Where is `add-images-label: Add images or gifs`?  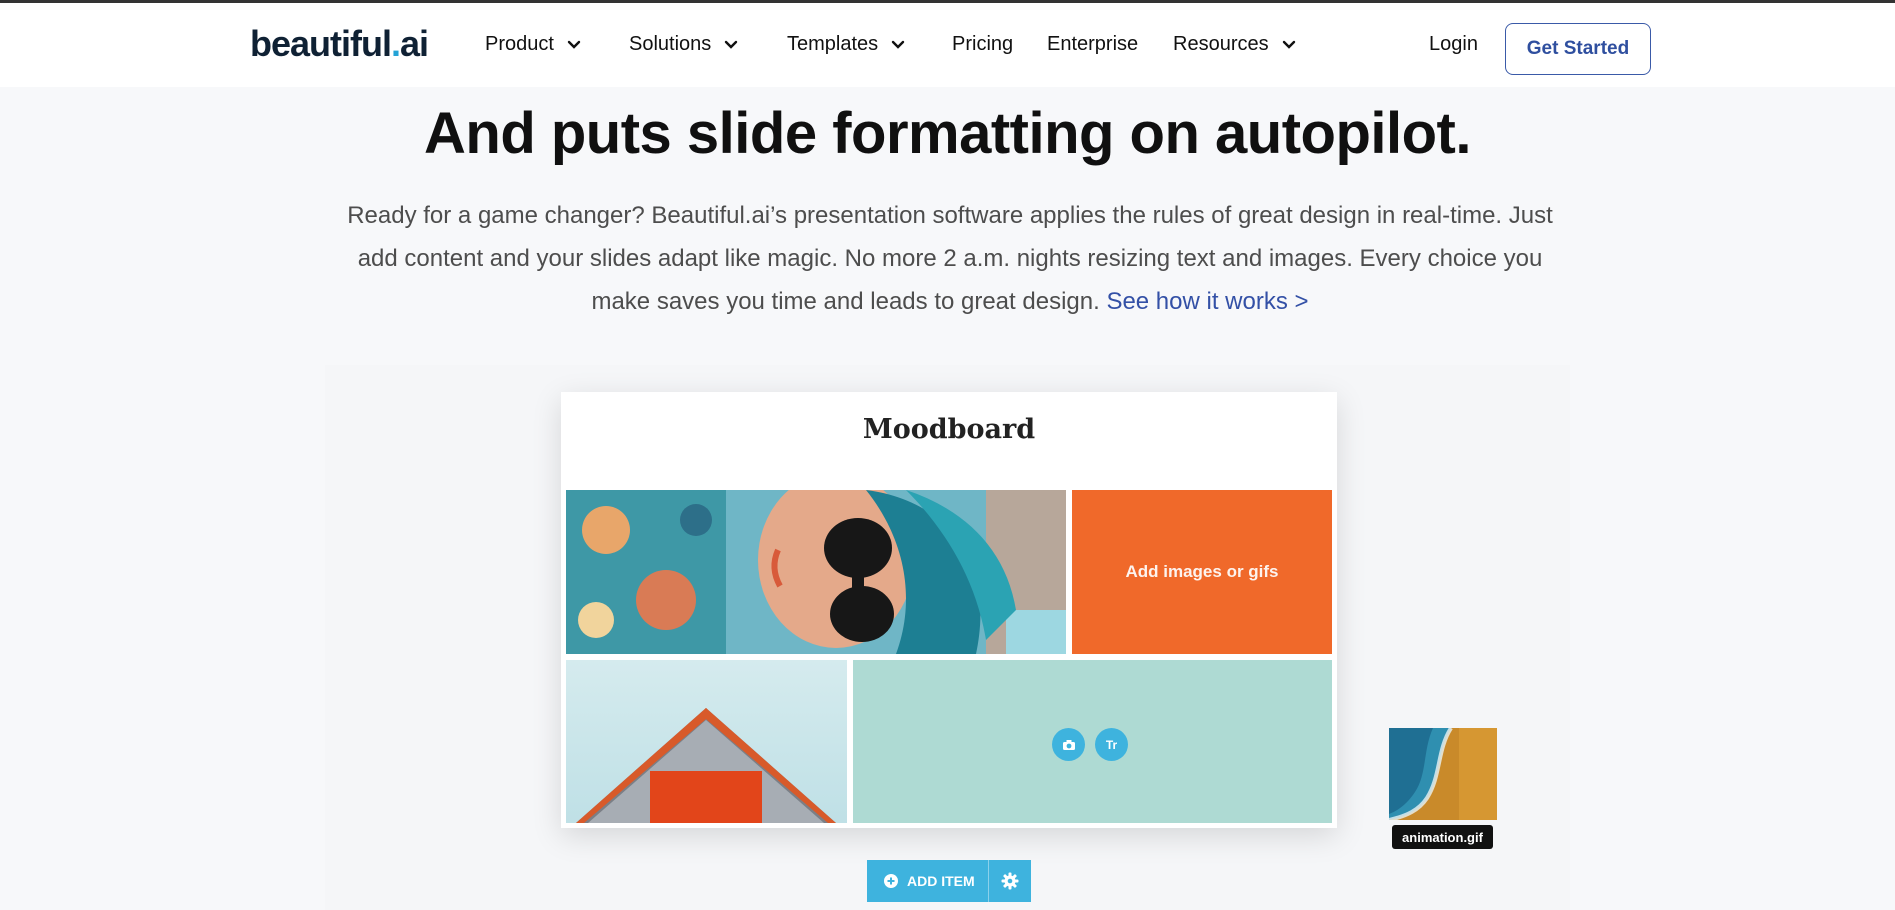 add-images-label: Add images or gifs is located at coordinates (1202, 571).